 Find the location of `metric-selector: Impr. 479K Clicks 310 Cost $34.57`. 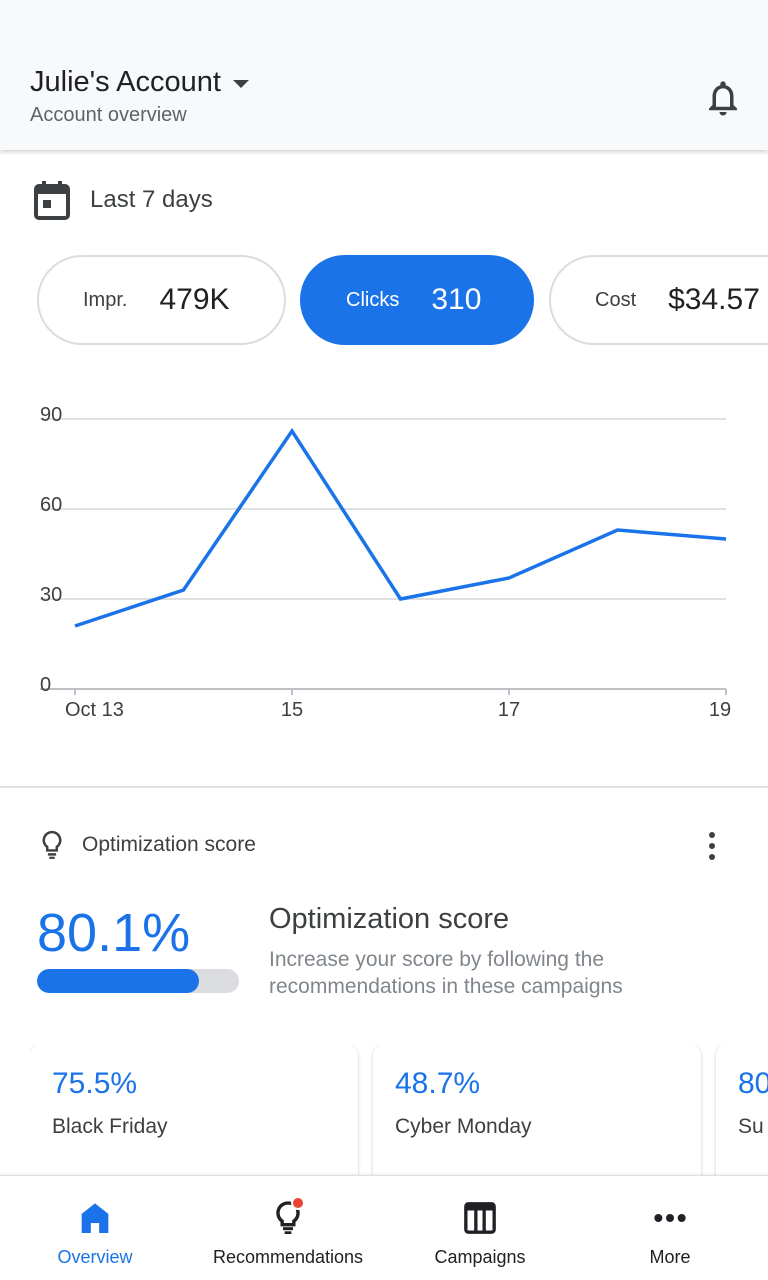

metric-selector: Impr. 479K Clicks 310 Cost $34.57 is located at coordinates (402, 300).